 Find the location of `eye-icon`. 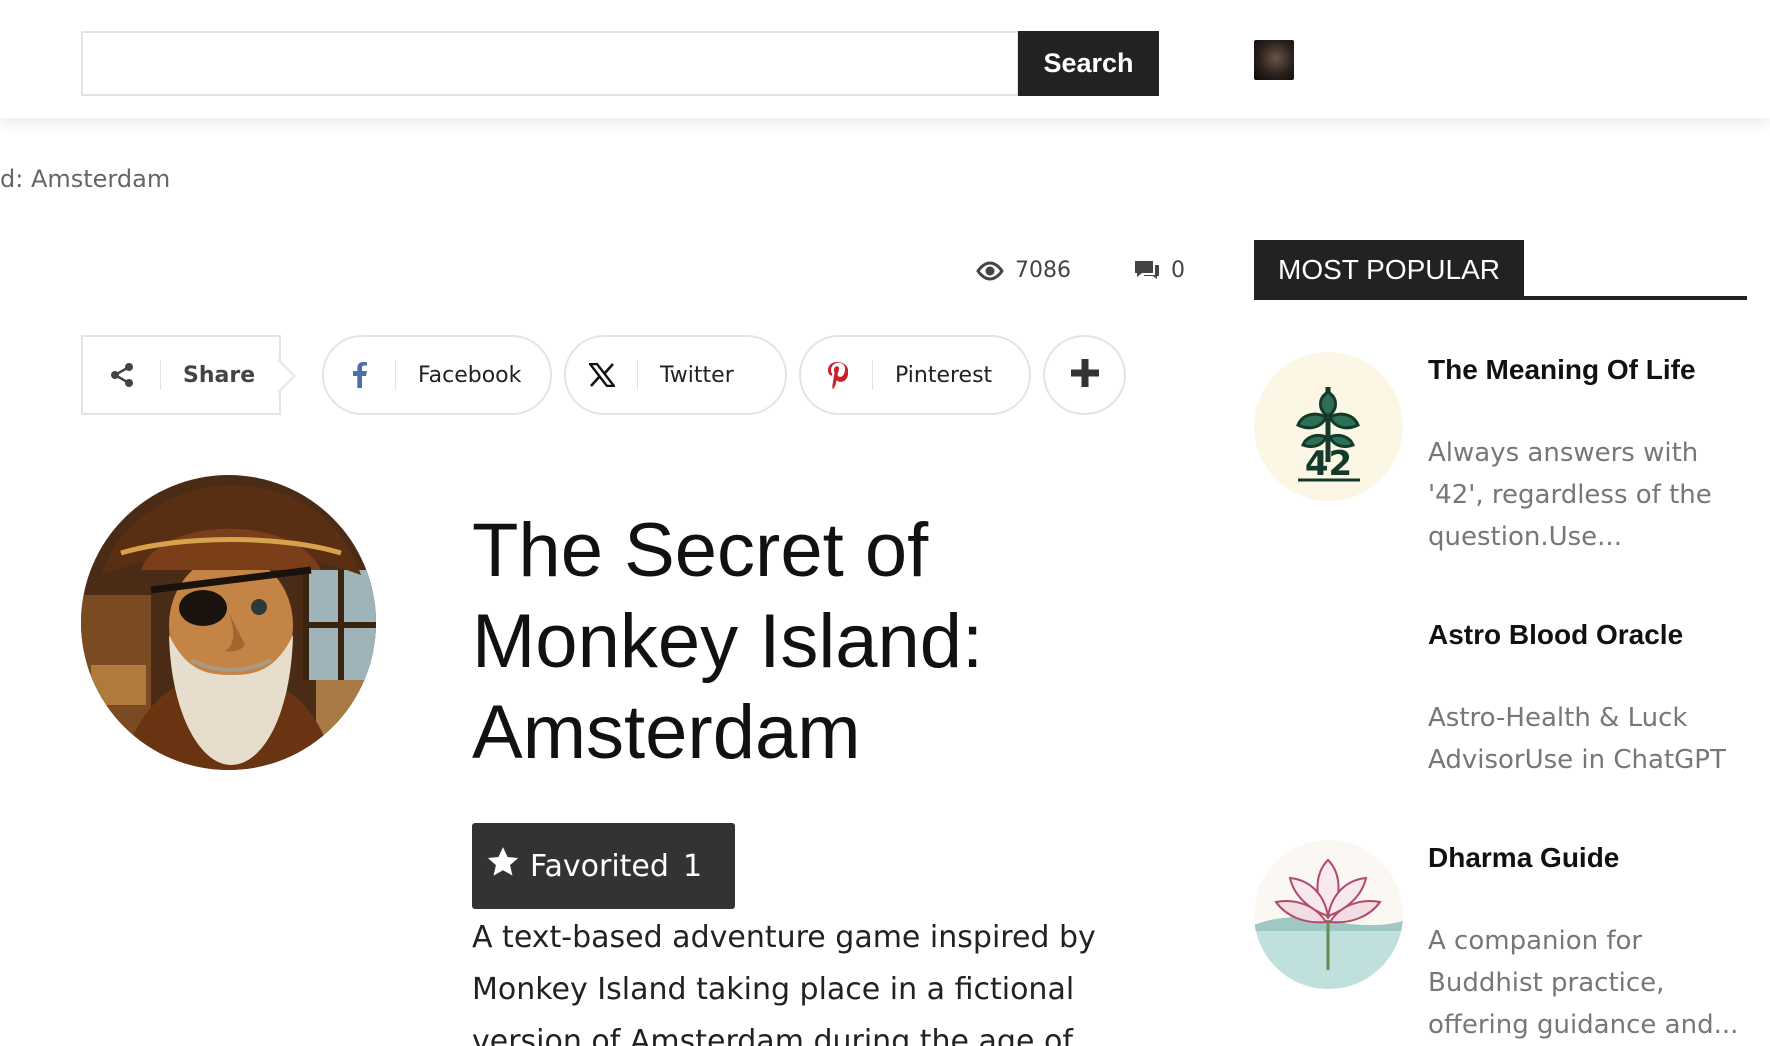

eye-icon is located at coordinates (990, 270).